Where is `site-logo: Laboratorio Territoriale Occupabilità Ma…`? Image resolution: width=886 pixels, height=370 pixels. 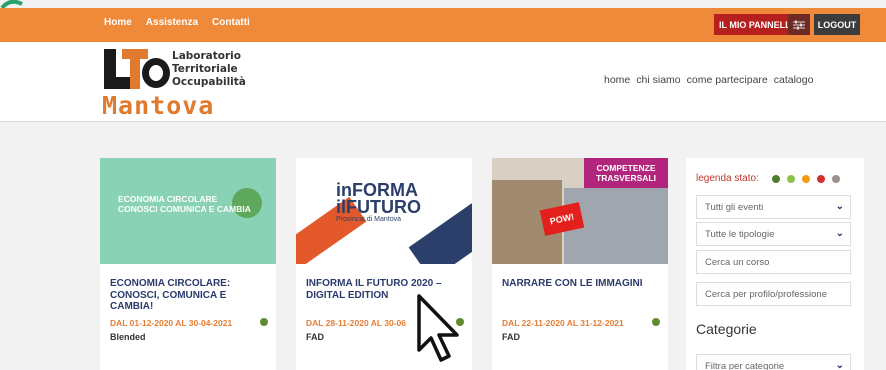
site-logo: Laboratorio Territoriale Occupabilità Ma… is located at coordinates (187, 83).